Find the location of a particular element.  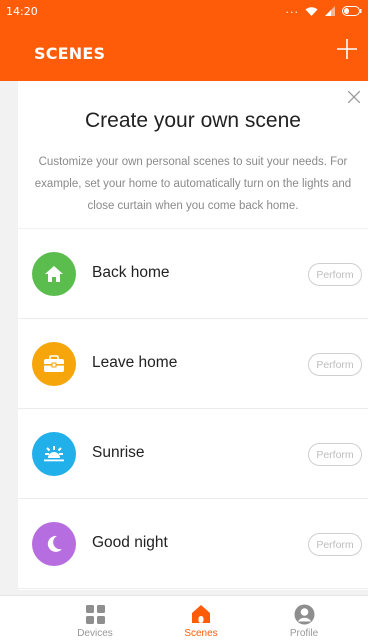

scene-name: Back home is located at coordinates (131, 272).